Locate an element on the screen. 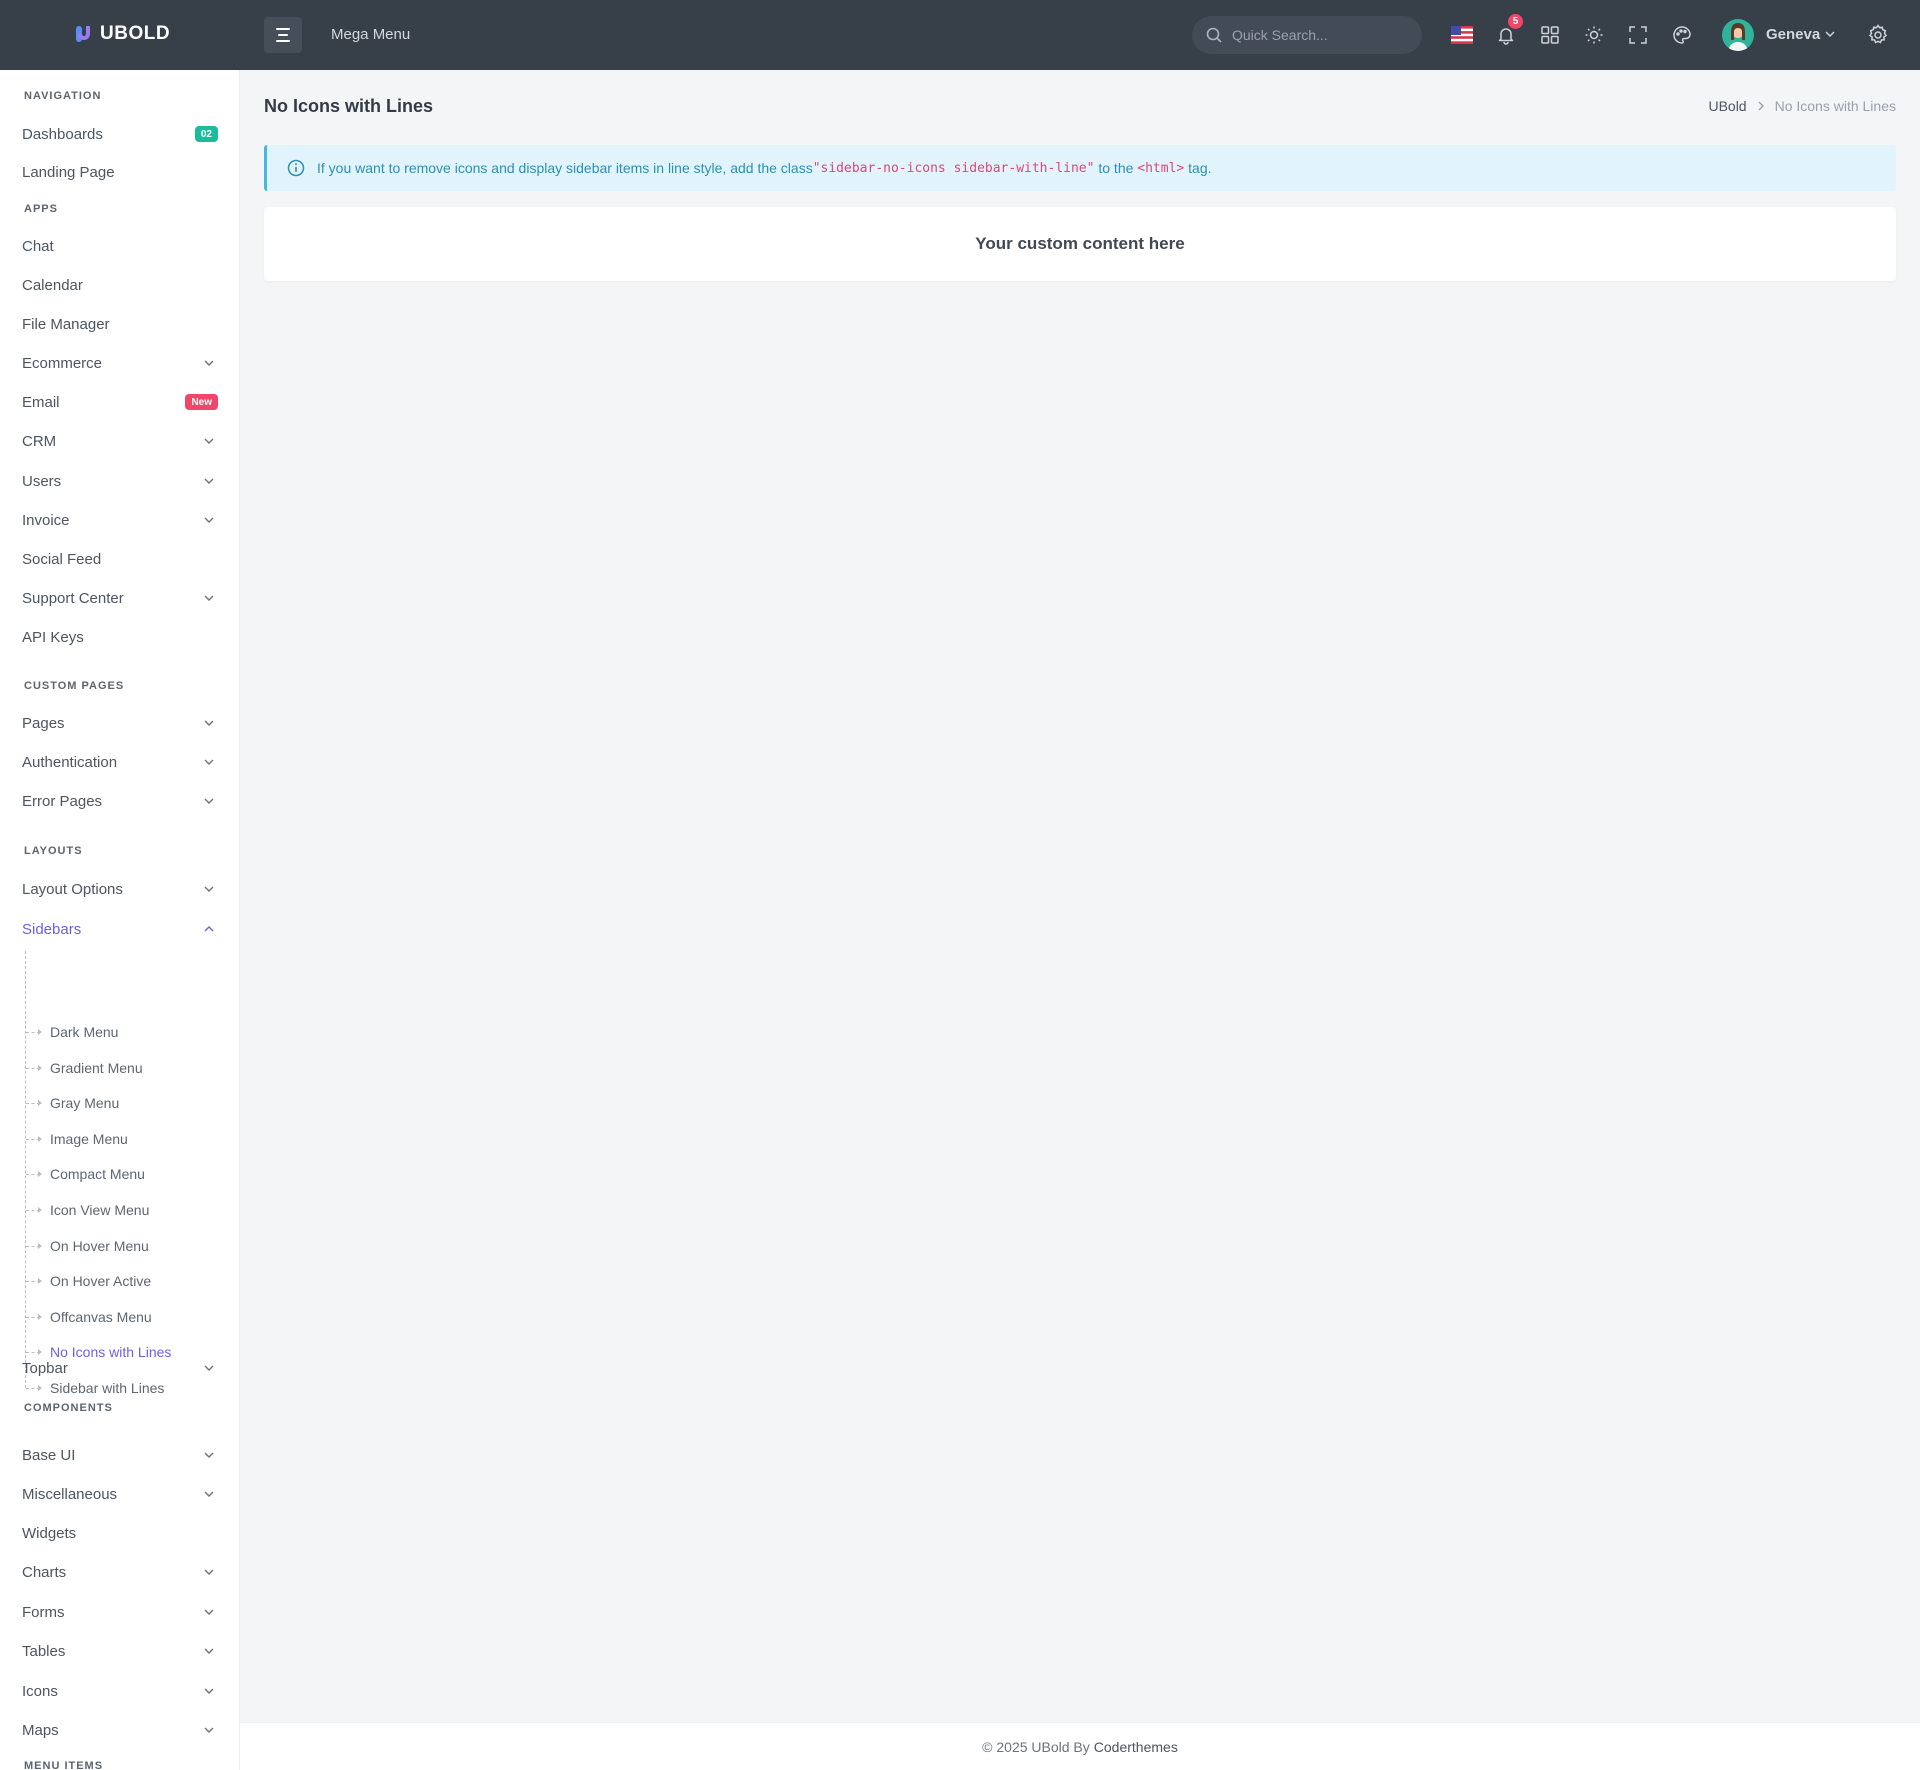 This screenshot has height=1770, width=1920. sidebar-subitem: On Hover Active is located at coordinates (100, 1281).